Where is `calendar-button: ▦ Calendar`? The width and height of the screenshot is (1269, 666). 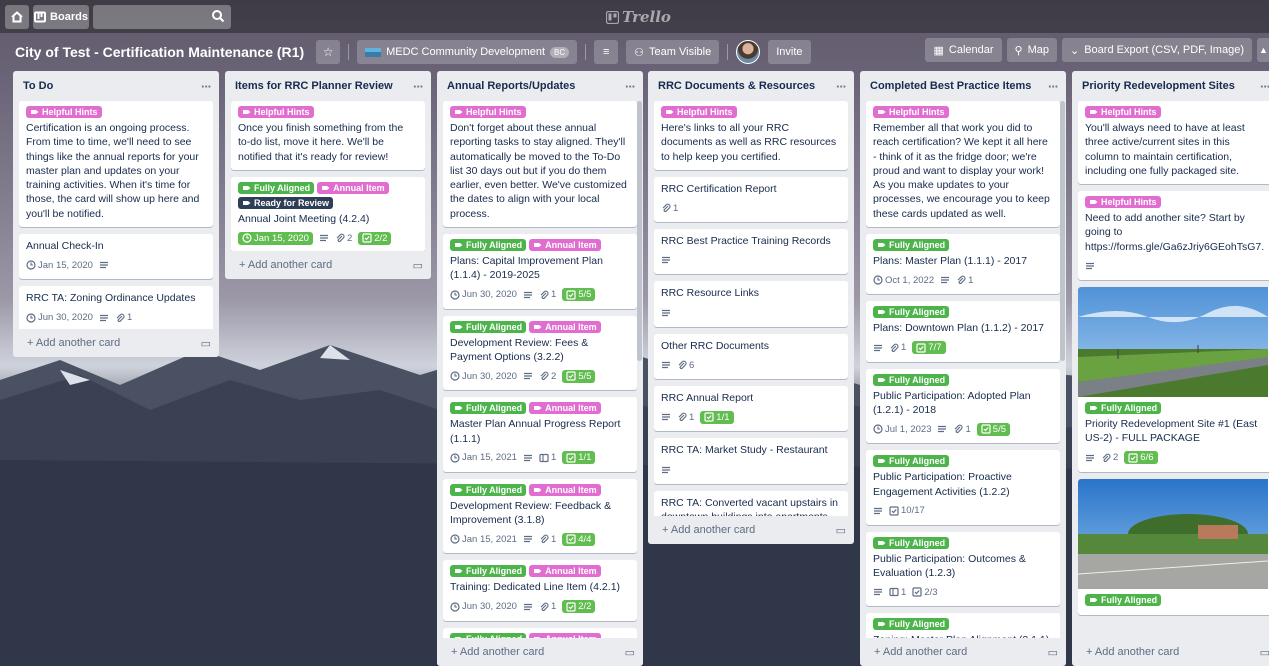 calendar-button: ▦ Calendar is located at coordinates (963, 50).